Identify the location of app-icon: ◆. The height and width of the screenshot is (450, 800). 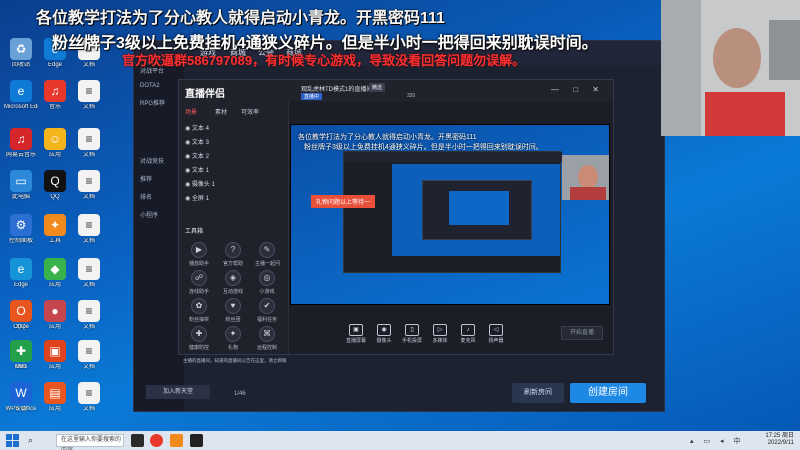
(55, 269).